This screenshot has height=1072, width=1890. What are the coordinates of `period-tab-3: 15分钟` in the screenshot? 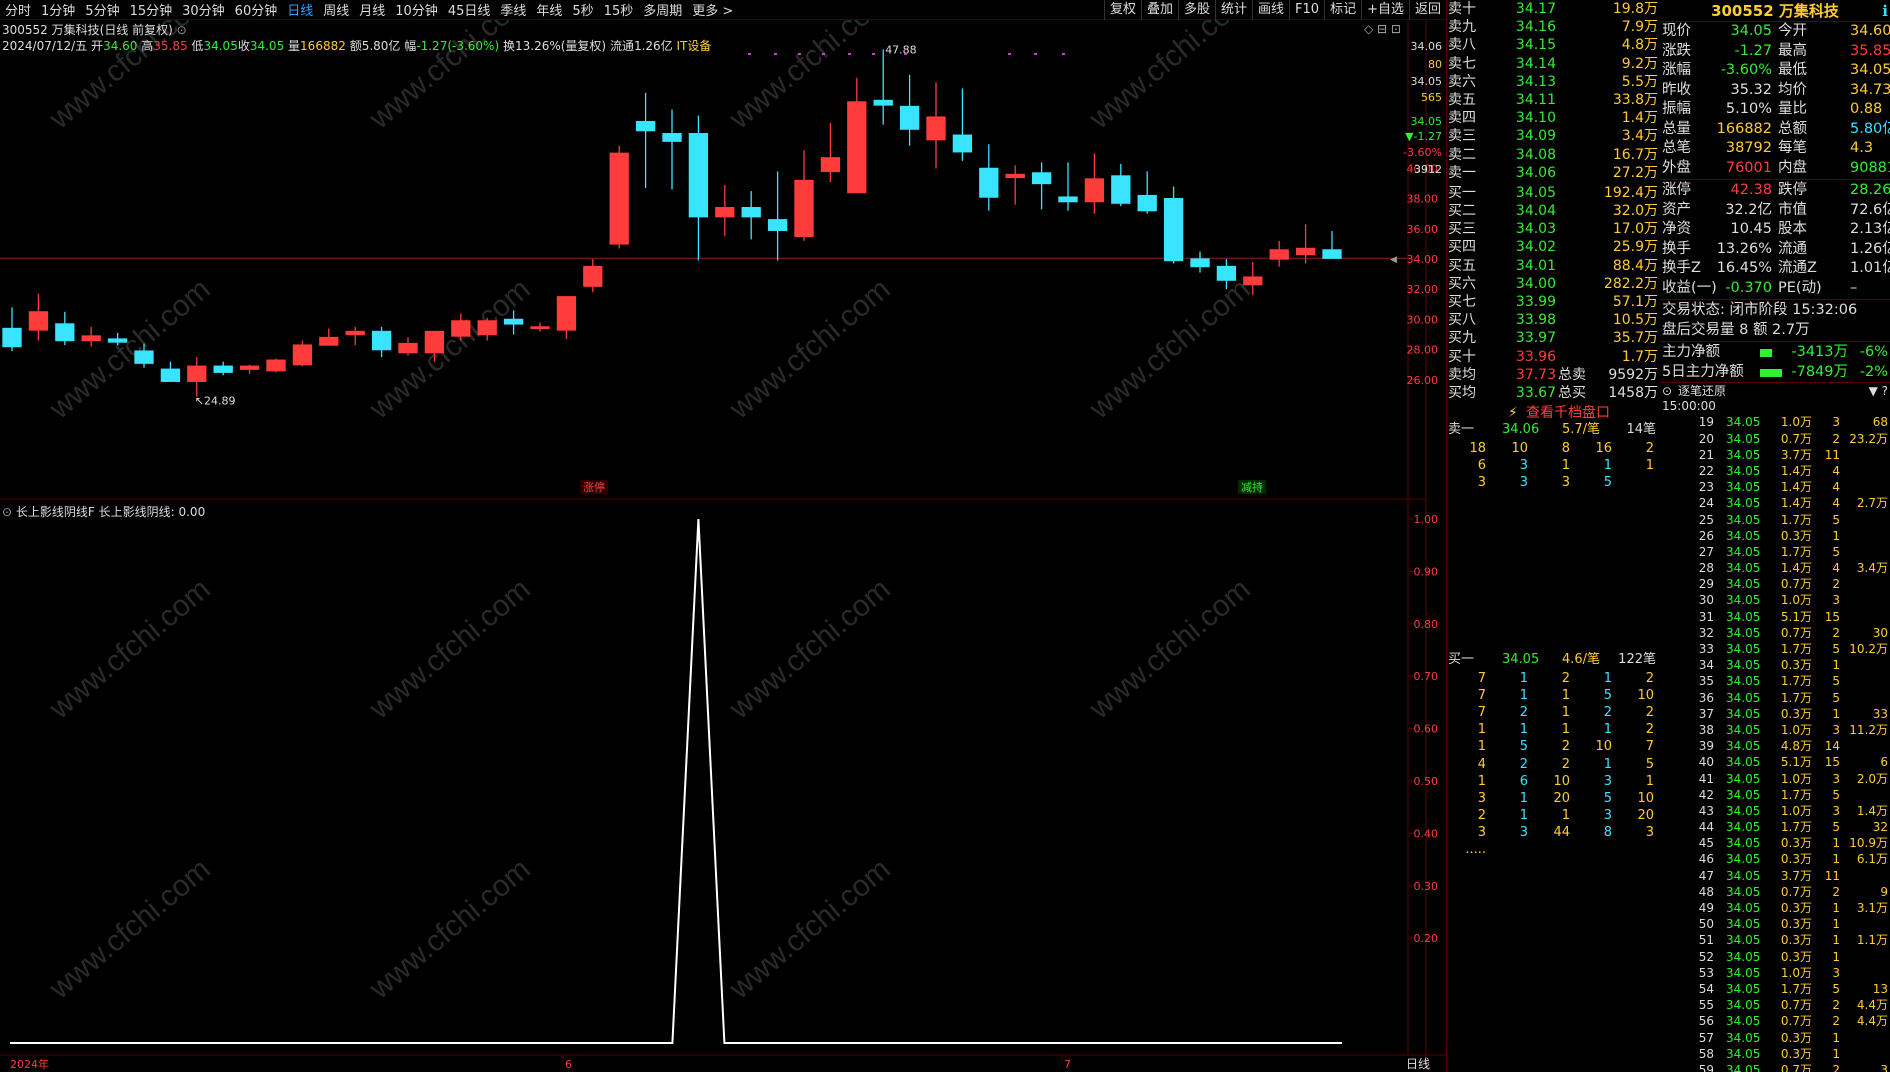 It's located at (151, 9).